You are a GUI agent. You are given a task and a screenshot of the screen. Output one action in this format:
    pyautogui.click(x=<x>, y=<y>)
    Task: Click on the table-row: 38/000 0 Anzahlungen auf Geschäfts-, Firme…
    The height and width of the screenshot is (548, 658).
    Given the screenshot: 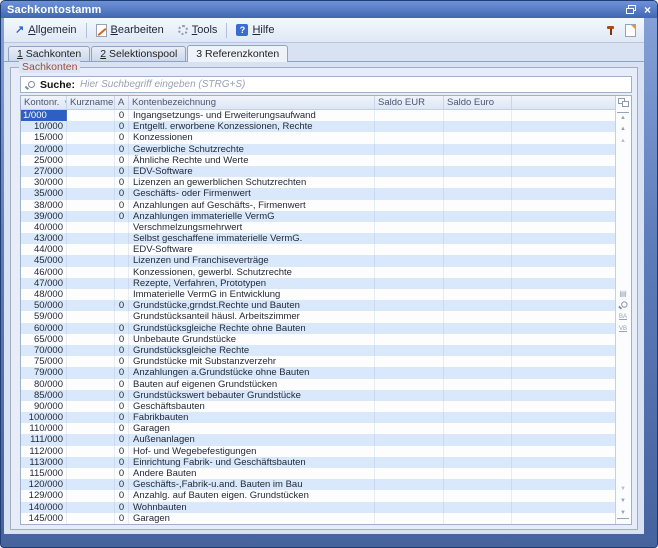 What is the action you would take?
    pyautogui.click(x=318, y=205)
    